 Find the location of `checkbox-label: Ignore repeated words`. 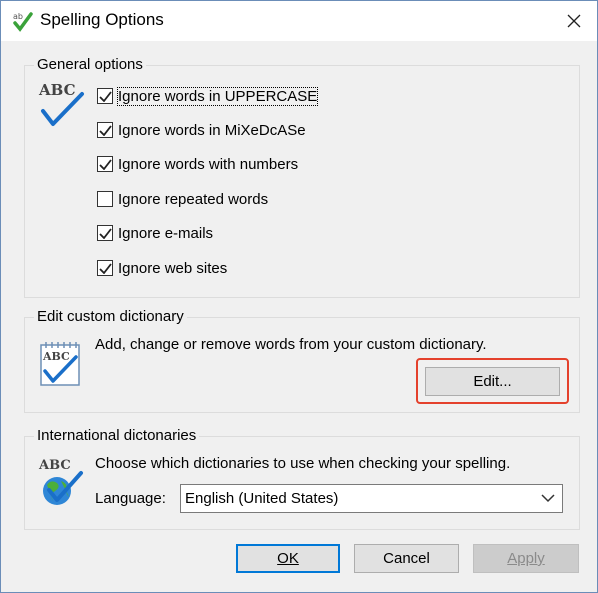

checkbox-label: Ignore repeated words is located at coordinates (193, 199).